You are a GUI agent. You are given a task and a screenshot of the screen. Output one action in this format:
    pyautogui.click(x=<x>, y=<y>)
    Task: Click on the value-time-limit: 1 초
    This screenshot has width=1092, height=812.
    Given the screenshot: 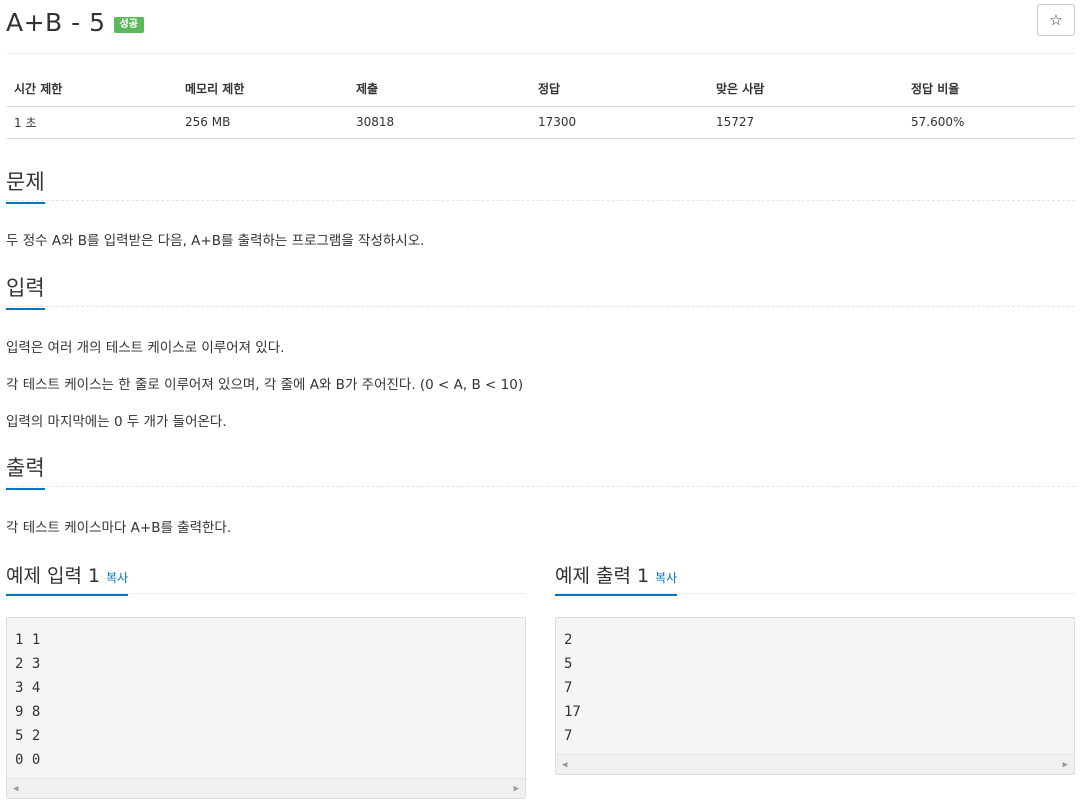 What is the action you would take?
    pyautogui.click(x=91, y=122)
    